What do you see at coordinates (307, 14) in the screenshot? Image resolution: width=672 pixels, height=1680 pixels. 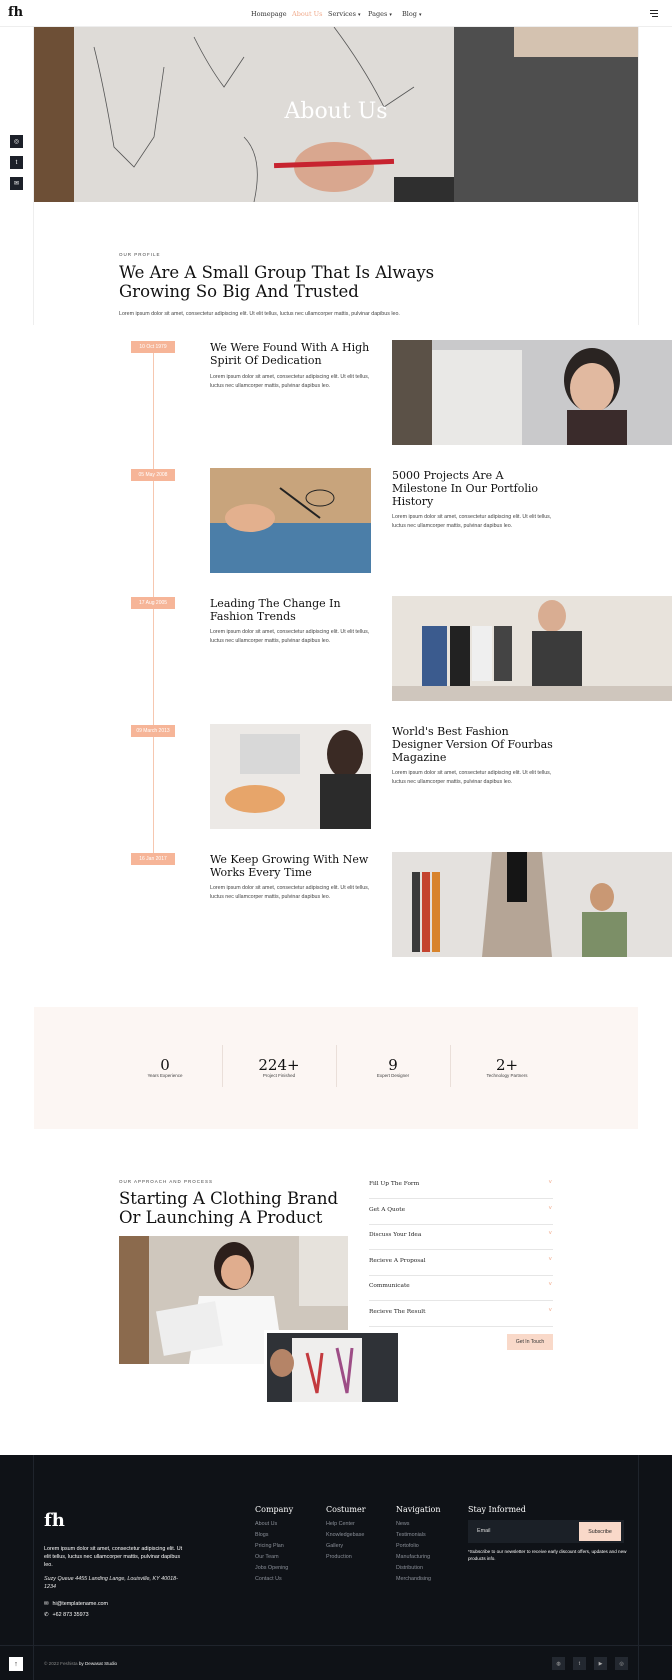 I see `nav-about-us: About Us` at bounding box center [307, 14].